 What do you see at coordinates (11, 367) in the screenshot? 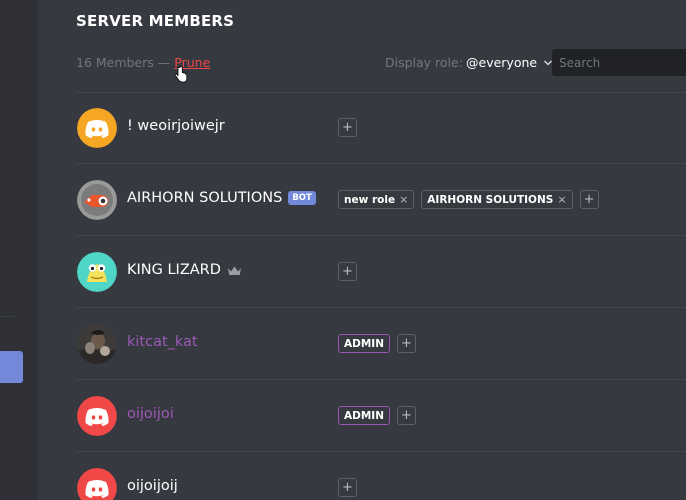
I see `sidebar-selected-item` at bounding box center [11, 367].